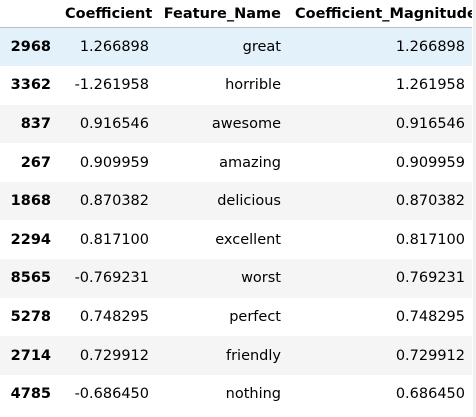 This screenshot has height=417, width=476. What do you see at coordinates (248, 239) in the screenshot?
I see `feature-name-cell: excellent` at bounding box center [248, 239].